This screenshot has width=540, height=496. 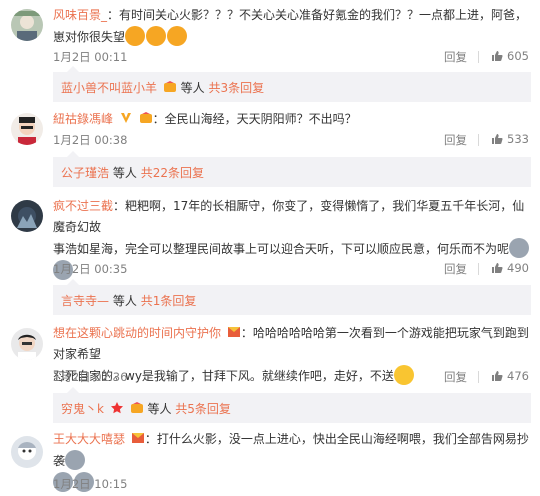 I want to click on sub-reply-user: 穷鬼丶k, so click(x=82, y=409).